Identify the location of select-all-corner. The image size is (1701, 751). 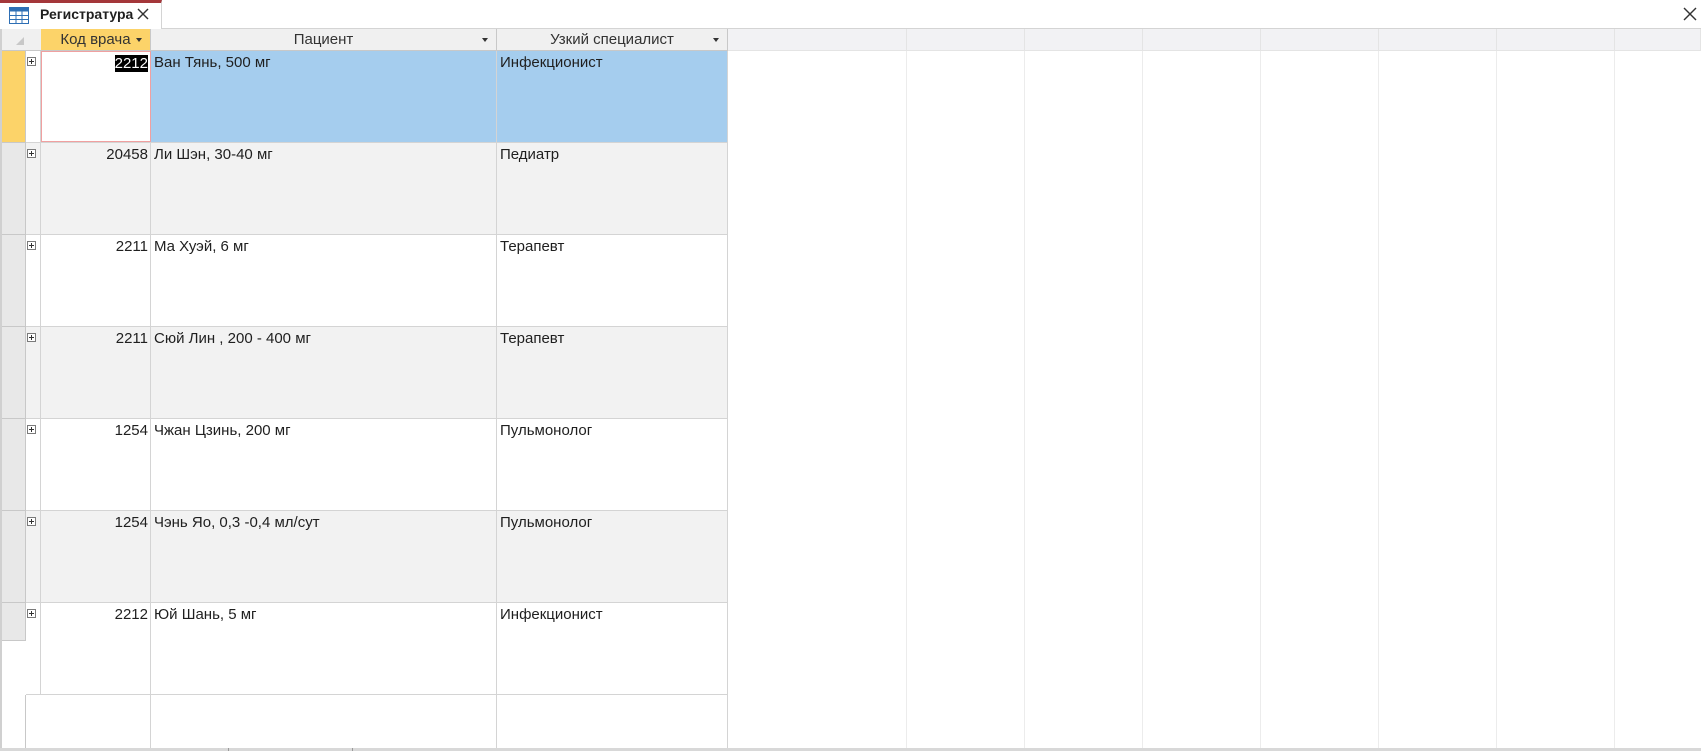
(23, 40).